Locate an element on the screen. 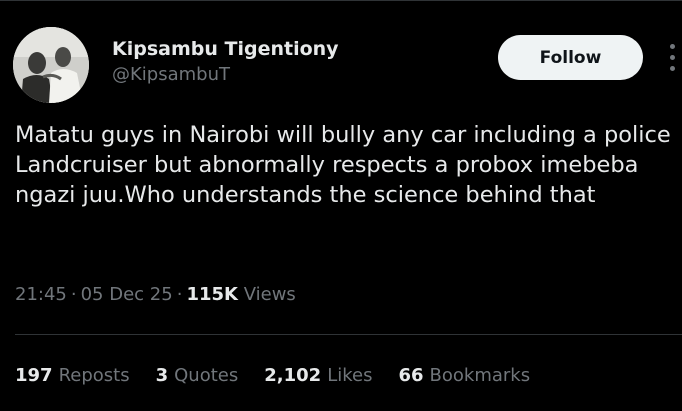  avatar is located at coordinates (51, 65).